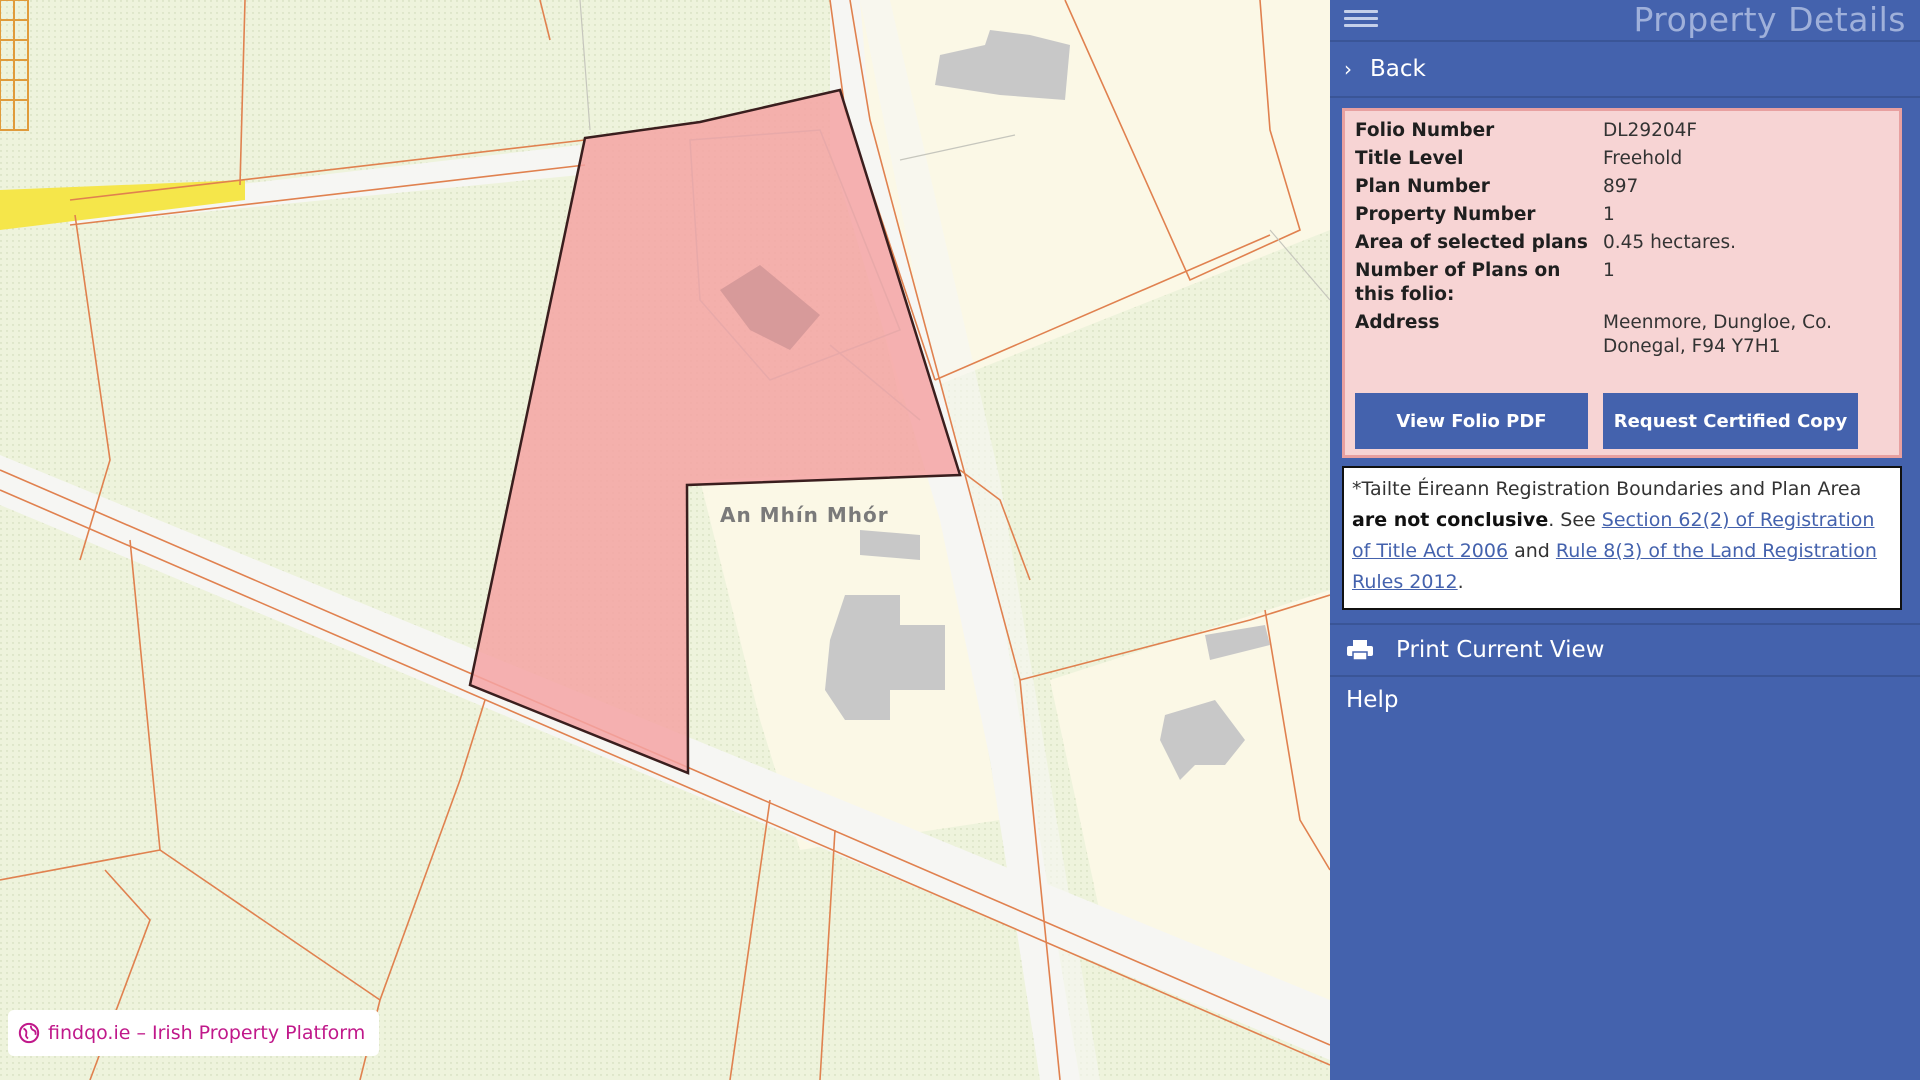  Describe the element at coordinates (1372, 700) in the screenshot. I see `help-label: Help` at that location.